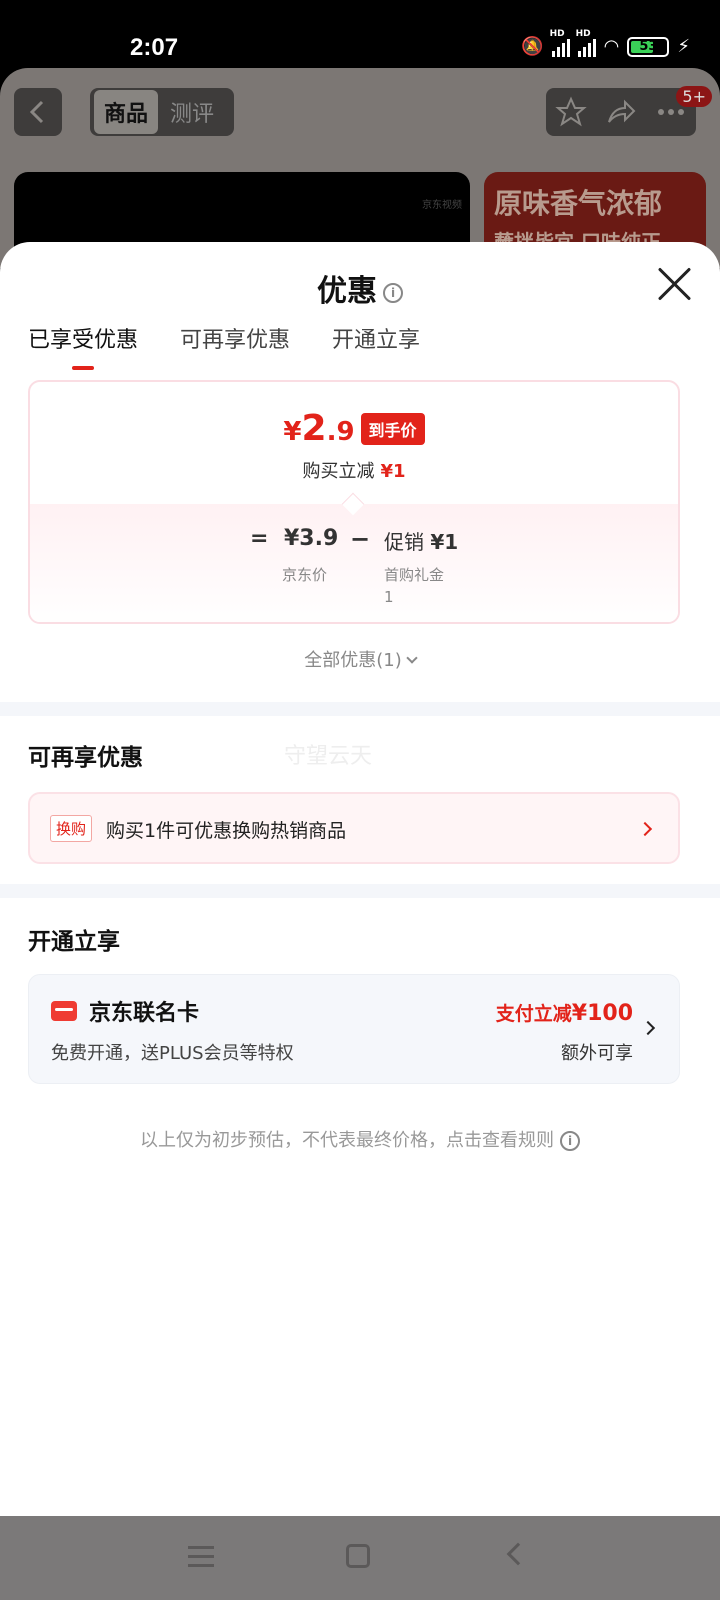 The width and height of the screenshot is (720, 1600). Describe the element at coordinates (172, 1053) in the screenshot. I see `card-description: 免费开通，送PLUS会员等特权` at that location.